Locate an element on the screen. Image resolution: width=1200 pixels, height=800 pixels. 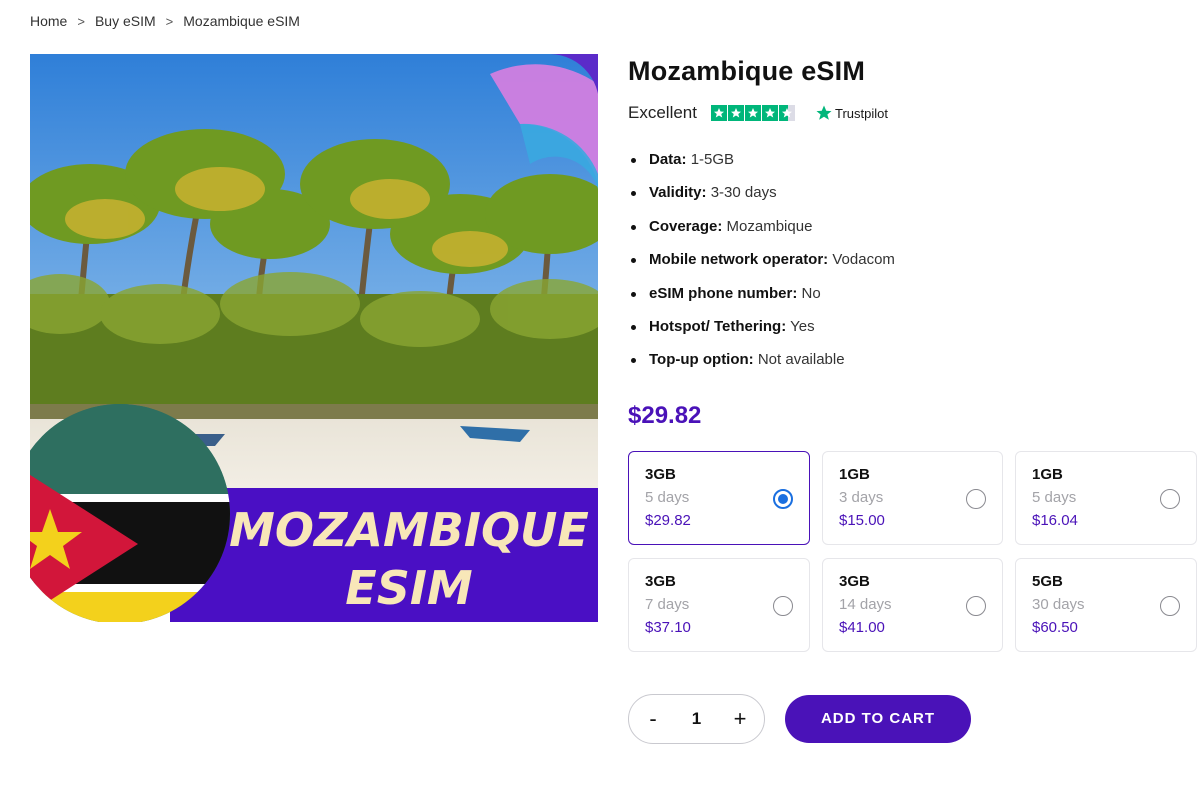
feature-value: No is located at coordinates (811, 293).